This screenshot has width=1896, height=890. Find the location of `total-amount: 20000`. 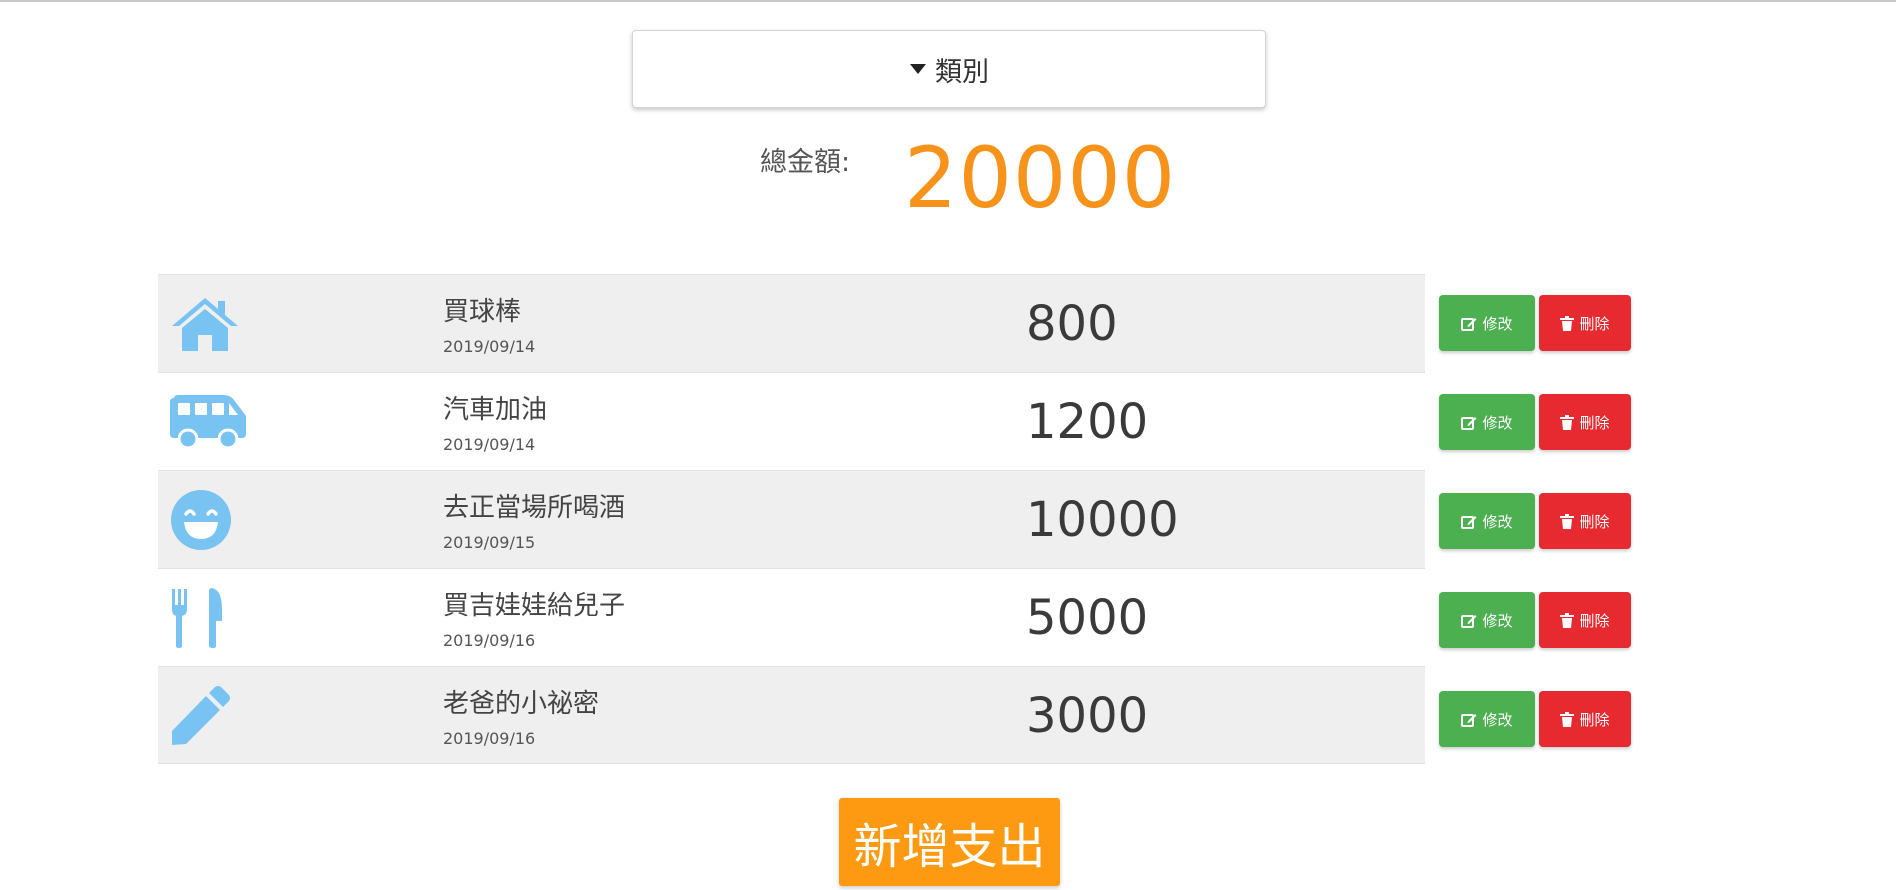

total-amount: 20000 is located at coordinates (1040, 178).